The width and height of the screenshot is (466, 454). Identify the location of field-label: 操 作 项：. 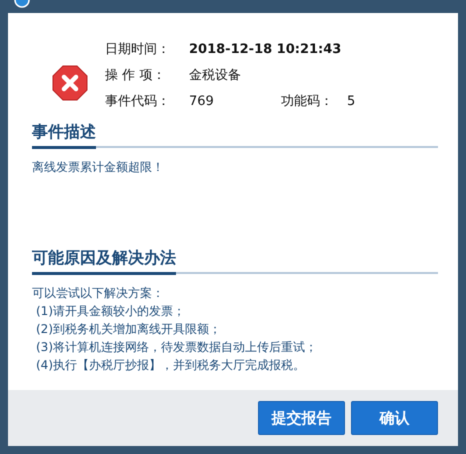
(135, 76).